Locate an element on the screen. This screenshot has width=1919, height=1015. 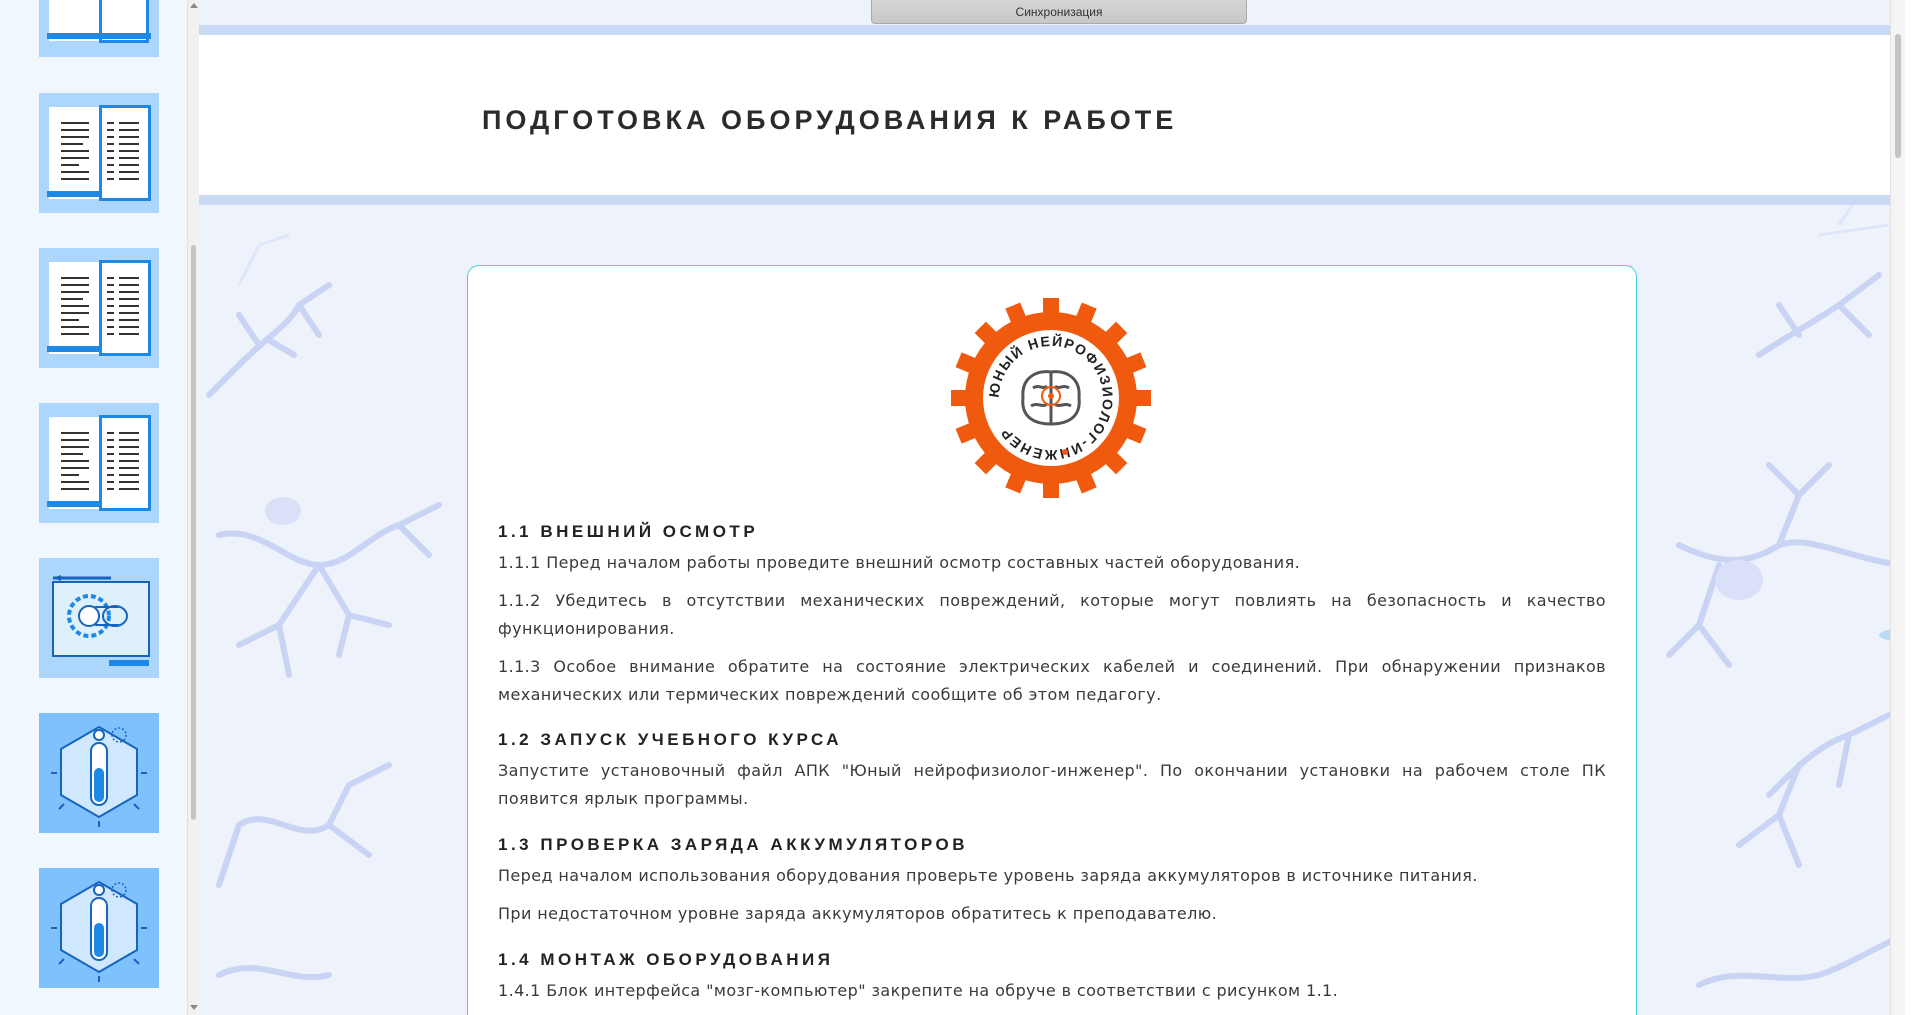
scroll-down-arrow-icon is located at coordinates (194, 1007).